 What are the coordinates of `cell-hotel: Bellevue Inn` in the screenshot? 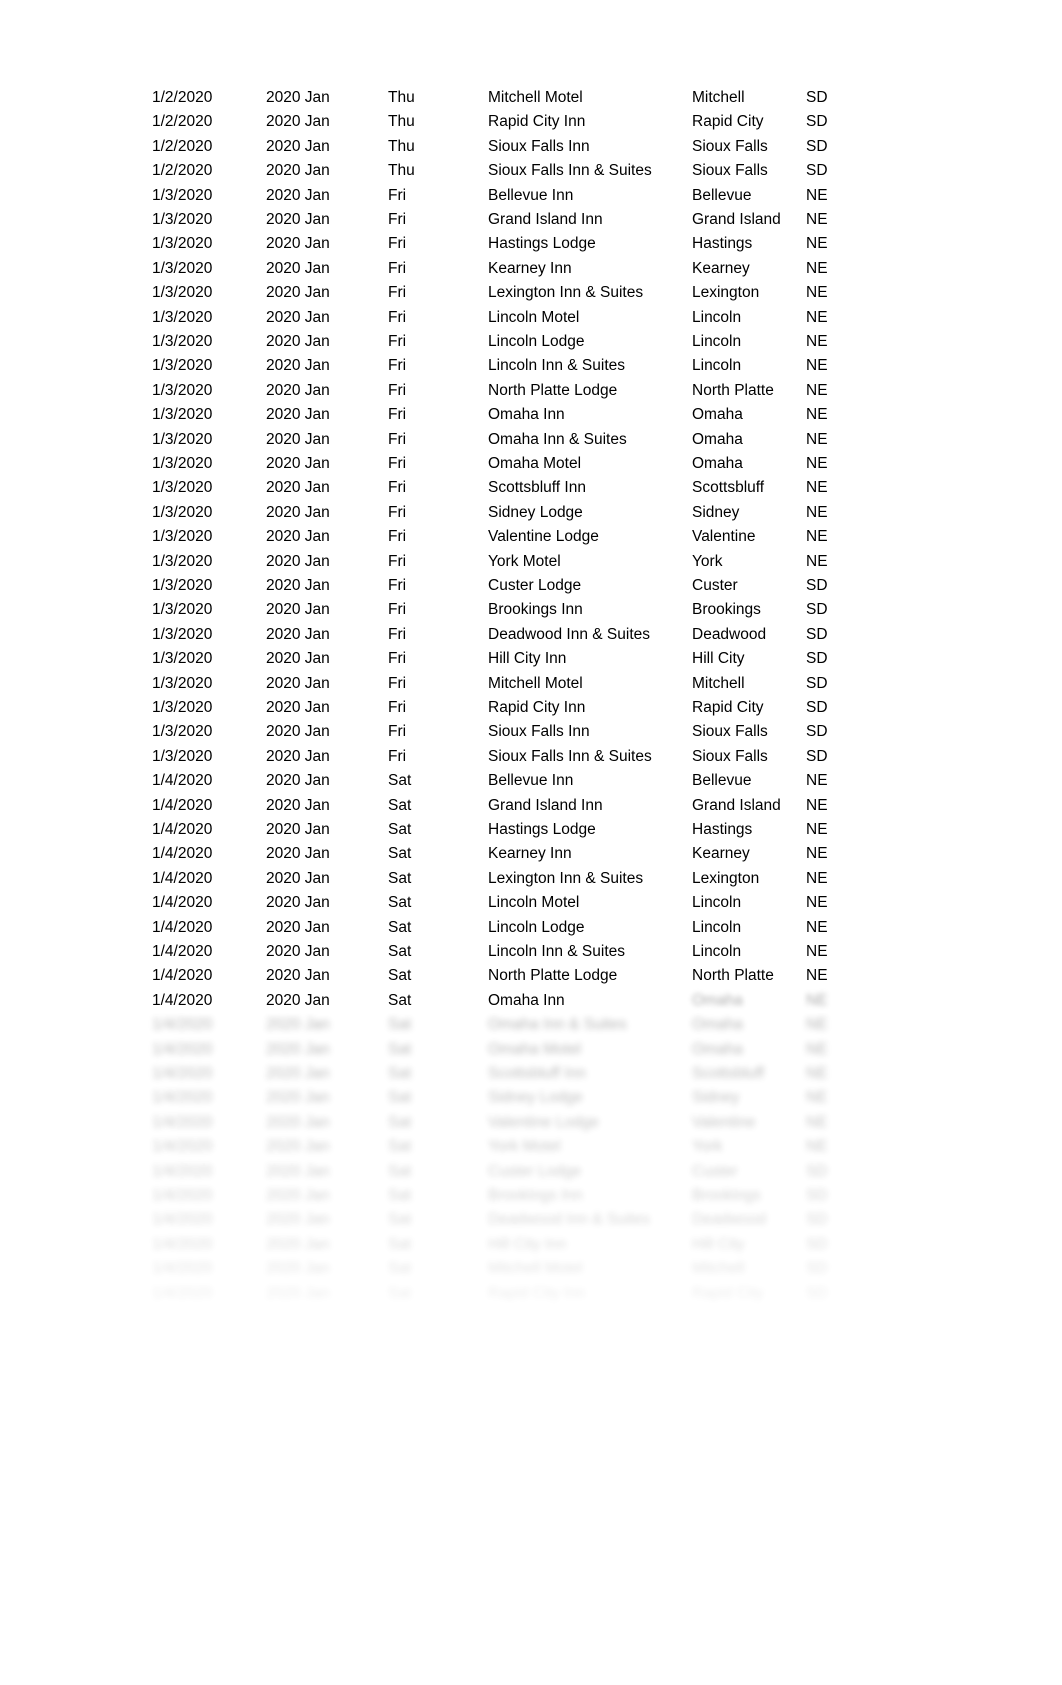 It's located at (530, 781).